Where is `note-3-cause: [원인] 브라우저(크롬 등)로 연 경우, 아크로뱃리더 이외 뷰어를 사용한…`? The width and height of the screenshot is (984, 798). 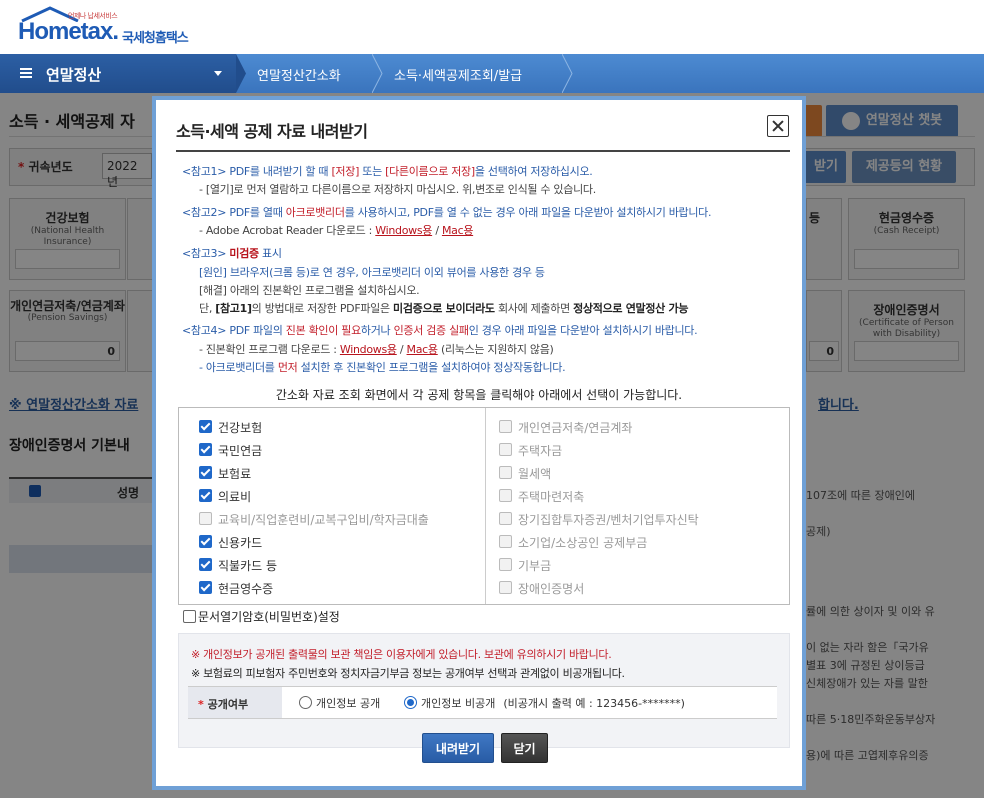
note-3-cause: [원인] 브라우저(크롬 등)로 연 경우, 아크로뱃리더 이외 뷰어를 사용한… is located at coordinates (372, 272).